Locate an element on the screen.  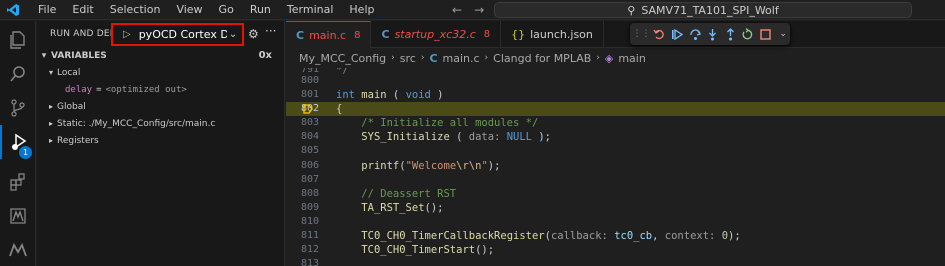
restart-icon is located at coordinates (748, 34).